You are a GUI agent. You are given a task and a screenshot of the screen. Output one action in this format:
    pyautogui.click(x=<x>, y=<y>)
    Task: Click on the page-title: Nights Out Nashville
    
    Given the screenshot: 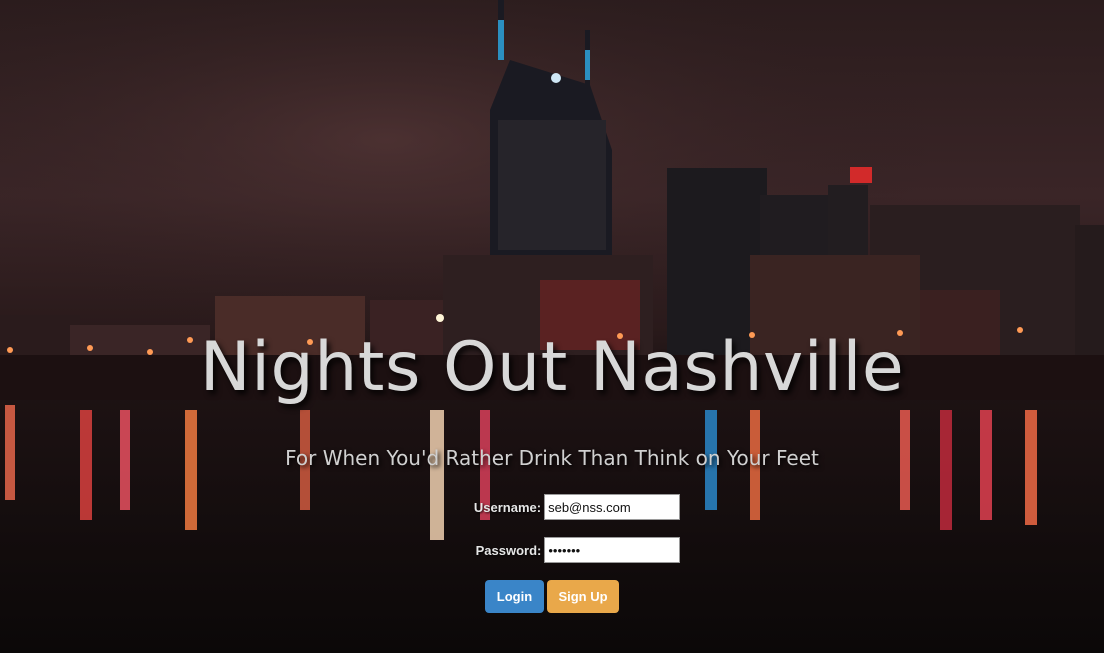 What is the action you would take?
    pyautogui.click(x=552, y=367)
    